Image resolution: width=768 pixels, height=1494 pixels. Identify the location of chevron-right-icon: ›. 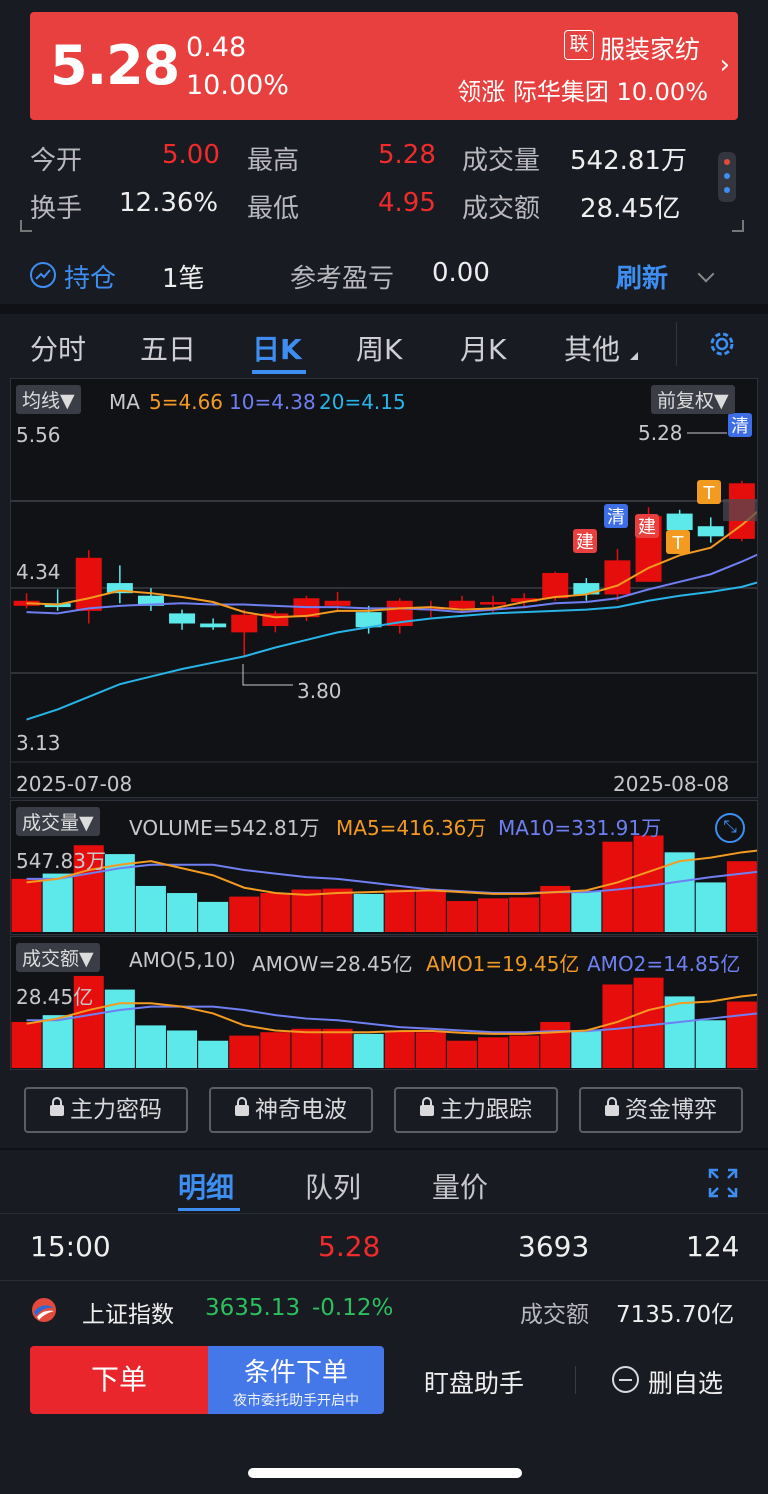
(725, 65).